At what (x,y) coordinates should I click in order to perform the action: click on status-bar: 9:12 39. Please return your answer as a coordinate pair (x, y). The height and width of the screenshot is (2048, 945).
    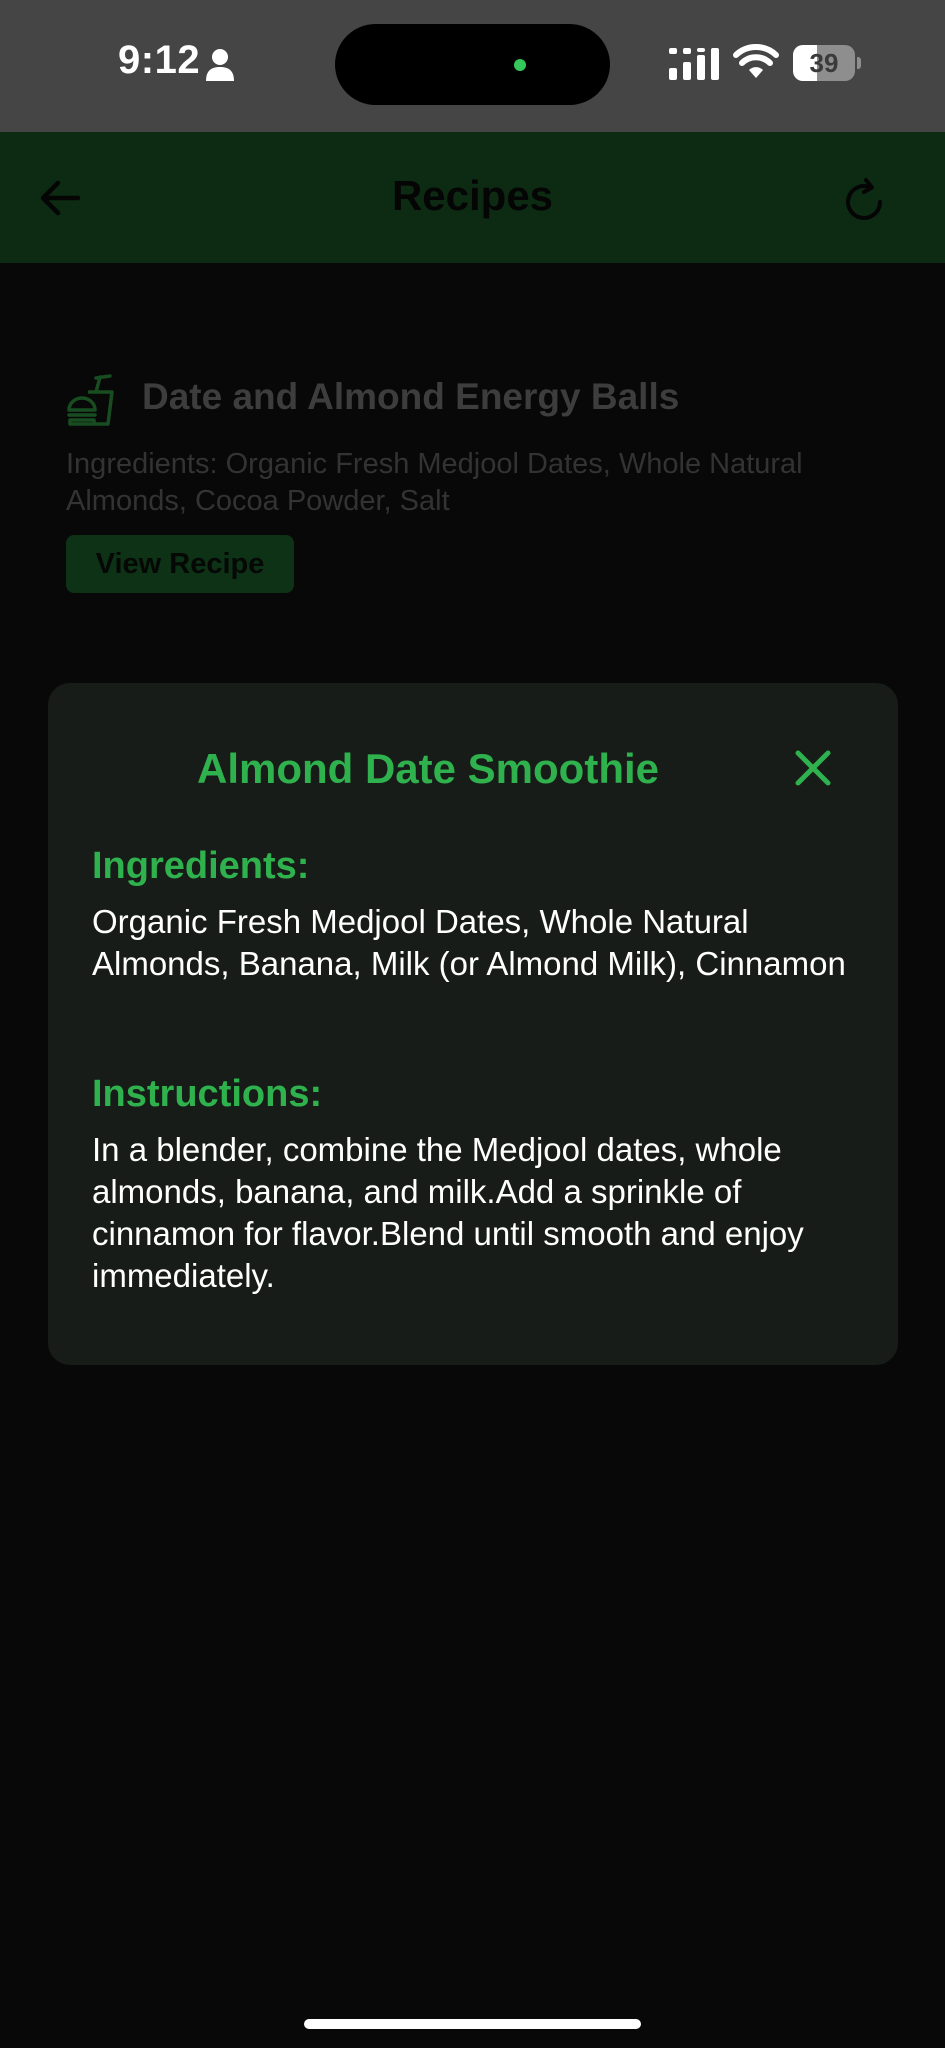
    Looking at the image, I should click on (472, 66).